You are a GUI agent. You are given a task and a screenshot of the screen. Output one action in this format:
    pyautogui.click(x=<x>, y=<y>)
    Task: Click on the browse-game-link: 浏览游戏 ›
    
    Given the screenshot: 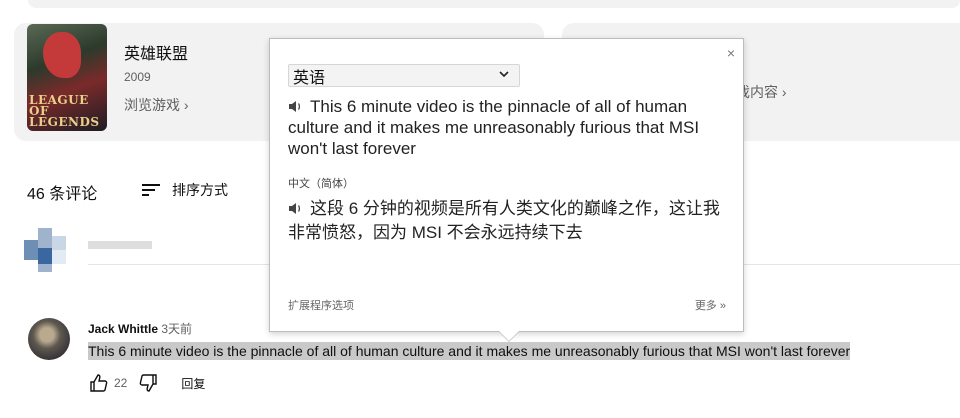 What is the action you would take?
    pyautogui.click(x=156, y=105)
    